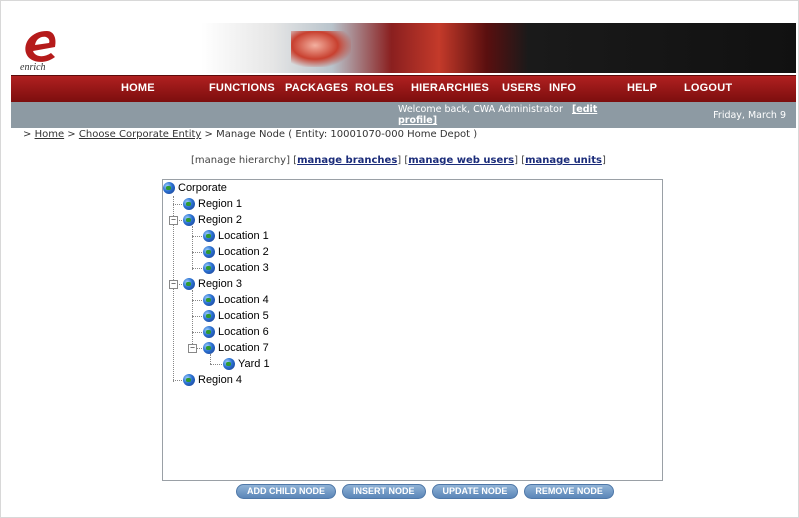 The width and height of the screenshot is (799, 518). I want to click on header-banner-image, so click(498, 48).